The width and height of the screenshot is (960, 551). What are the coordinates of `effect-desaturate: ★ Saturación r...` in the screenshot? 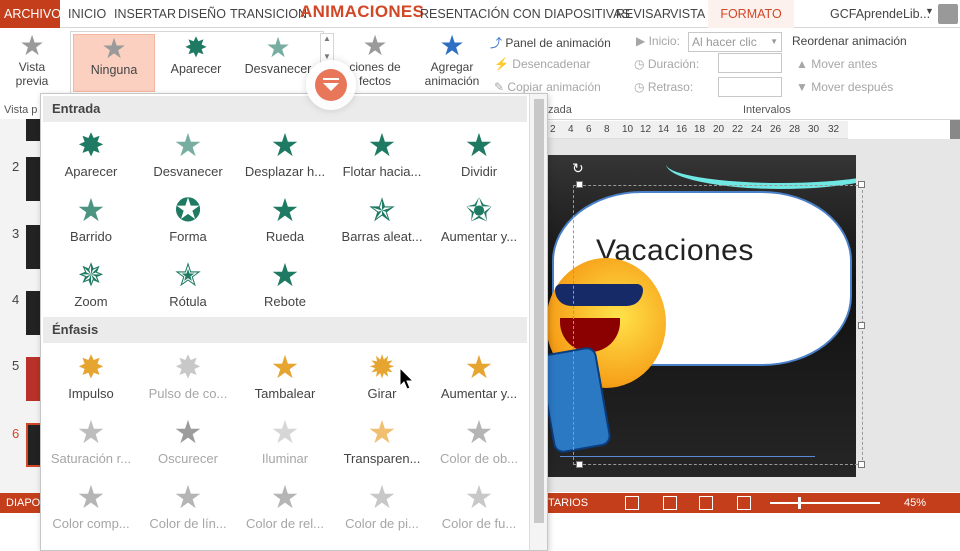 It's located at (91, 446).